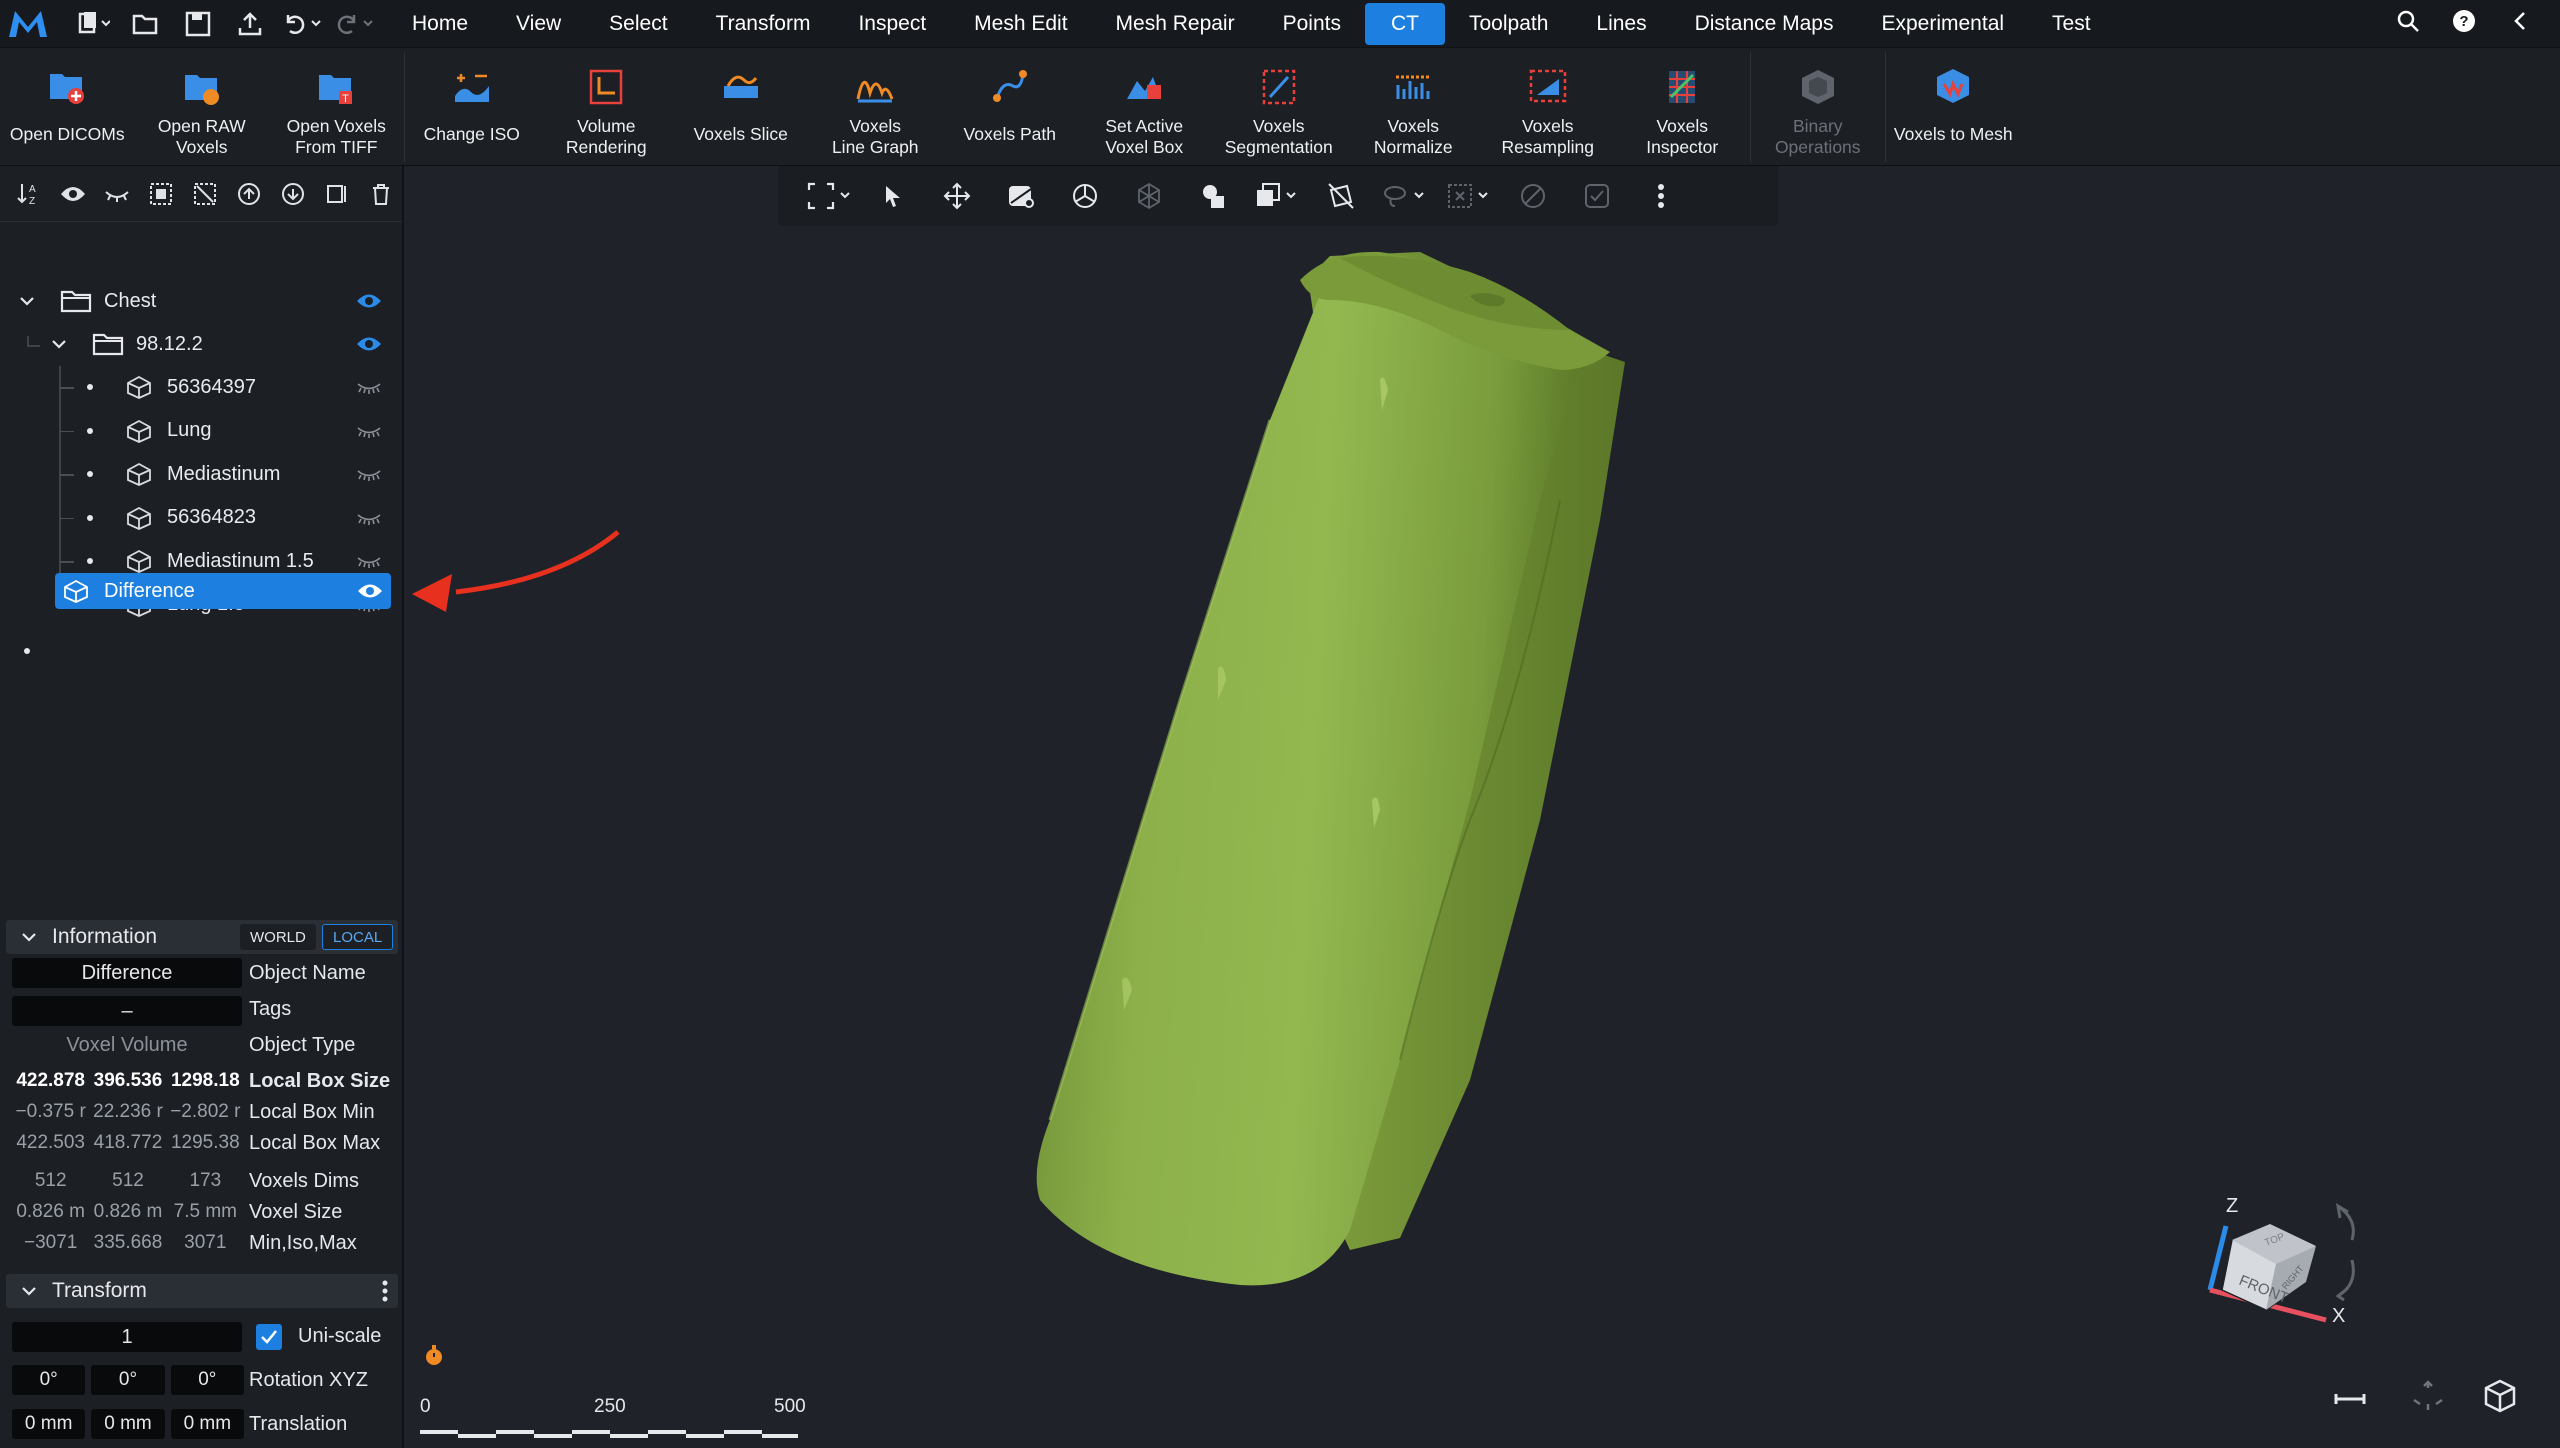  Describe the element at coordinates (224, 473) in the screenshot. I see `tree-item-label: Mediastinum` at that location.